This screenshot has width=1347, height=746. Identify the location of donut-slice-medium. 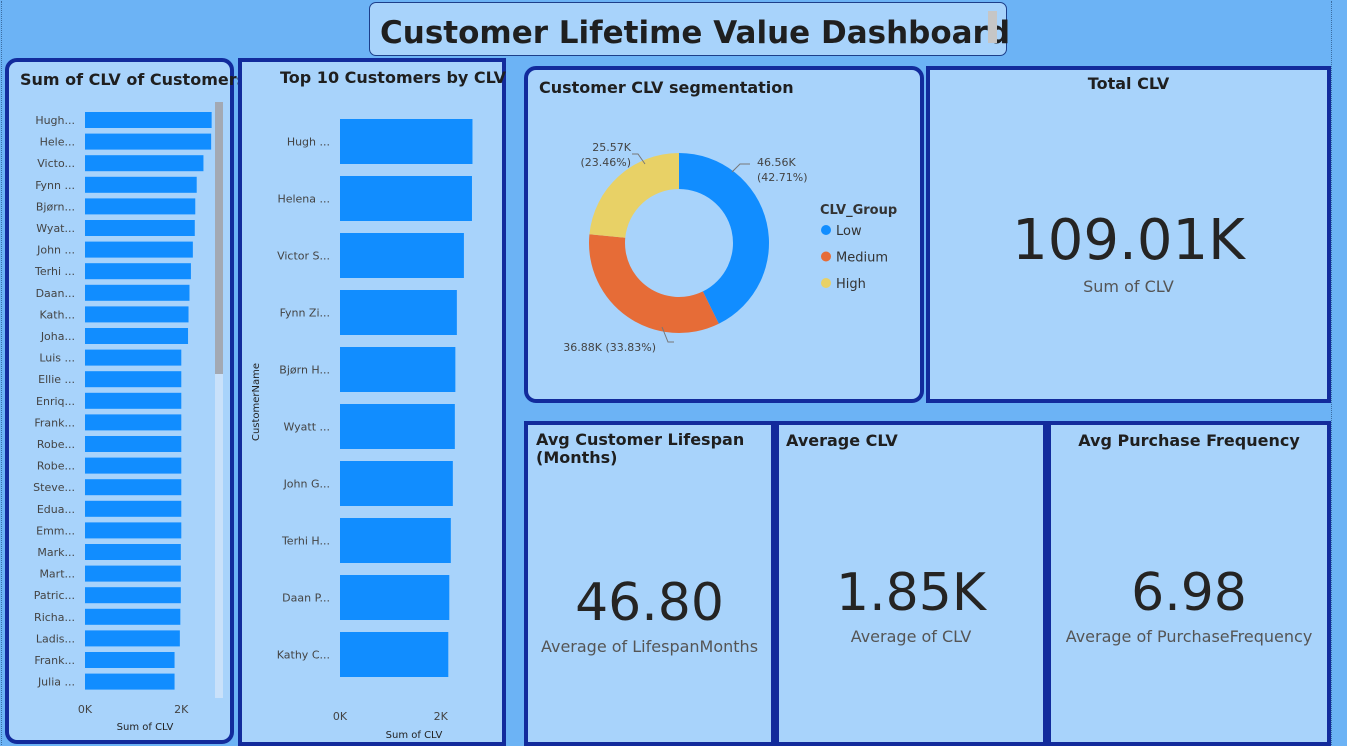
(654, 283).